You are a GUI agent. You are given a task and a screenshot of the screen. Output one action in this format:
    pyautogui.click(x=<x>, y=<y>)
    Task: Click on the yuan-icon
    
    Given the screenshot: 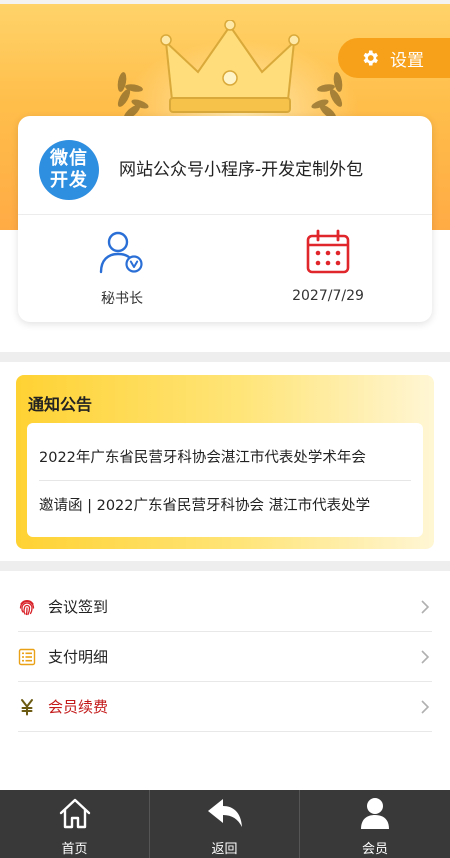 What is the action you would take?
    pyautogui.click(x=27, y=707)
    